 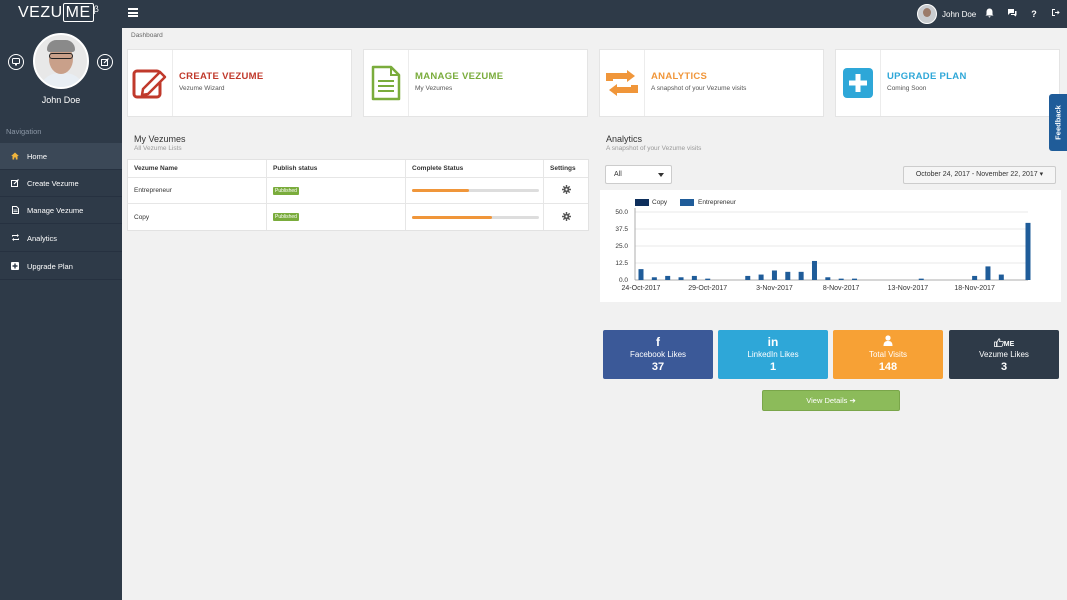 What do you see at coordinates (658, 342) in the screenshot?
I see `facebook-icon: f` at bounding box center [658, 342].